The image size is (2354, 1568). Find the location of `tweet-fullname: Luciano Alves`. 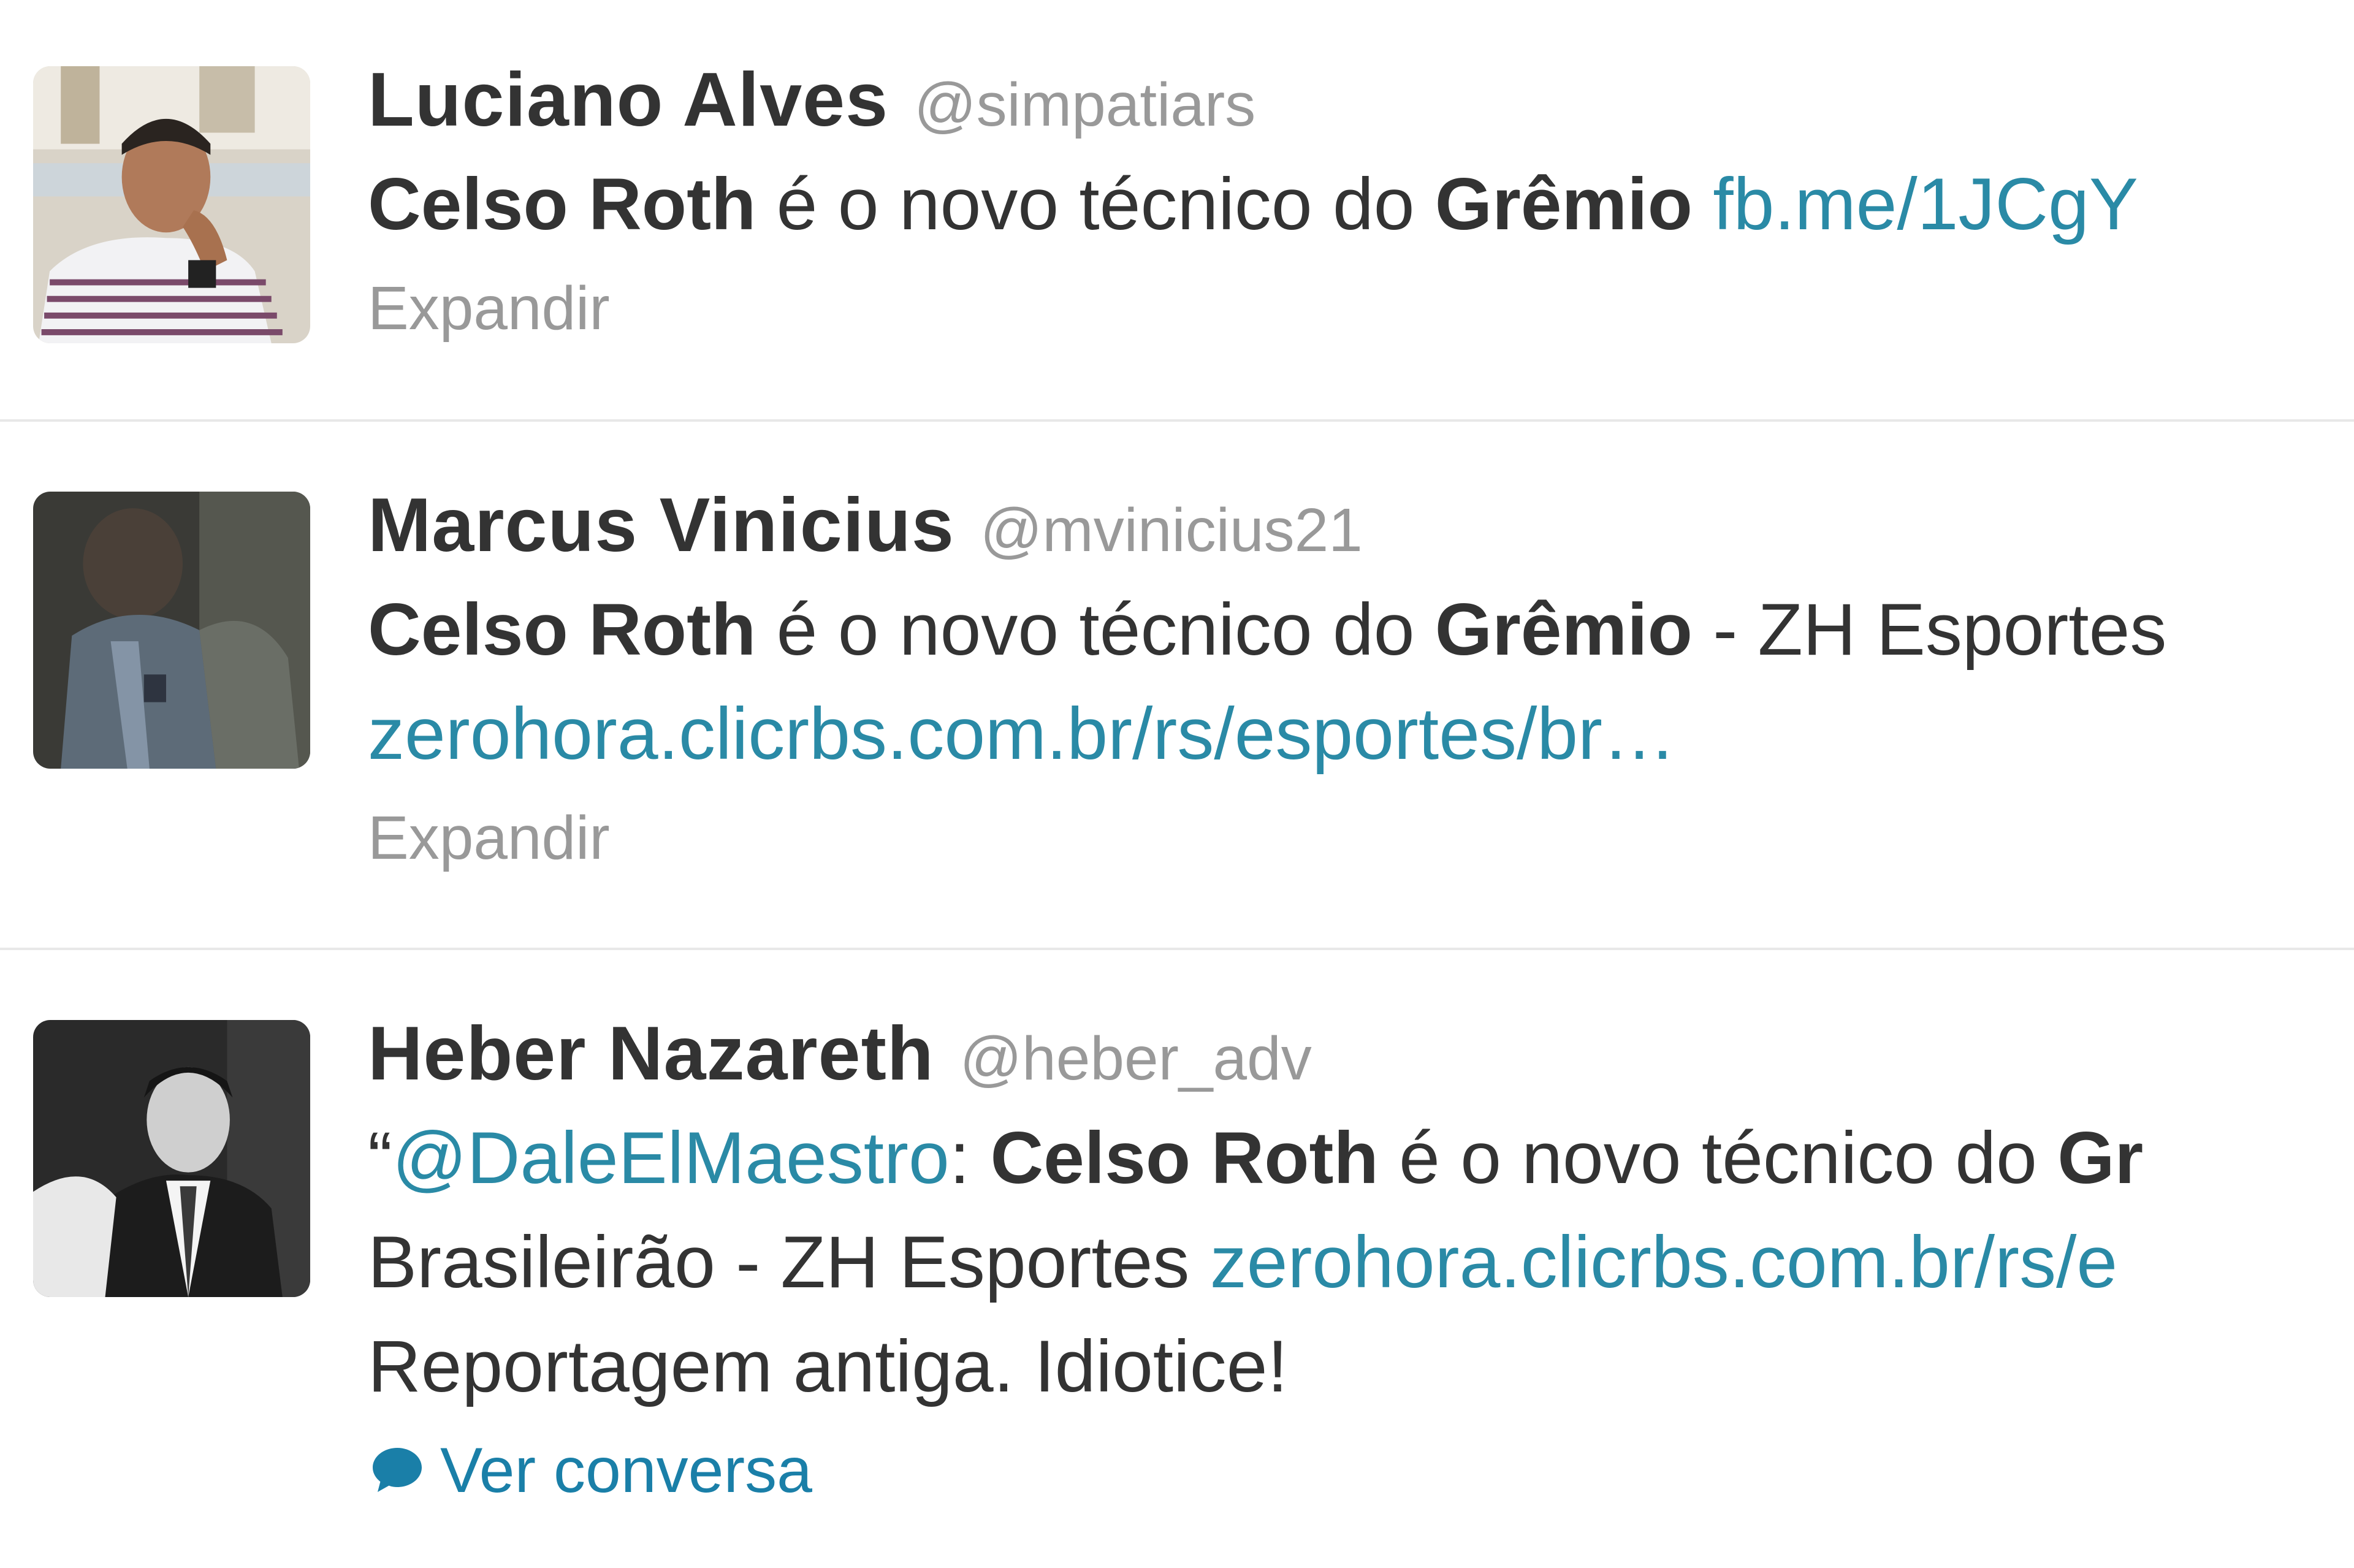

tweet-fullname: Luciano Alves is located at coordinates (628, 100).